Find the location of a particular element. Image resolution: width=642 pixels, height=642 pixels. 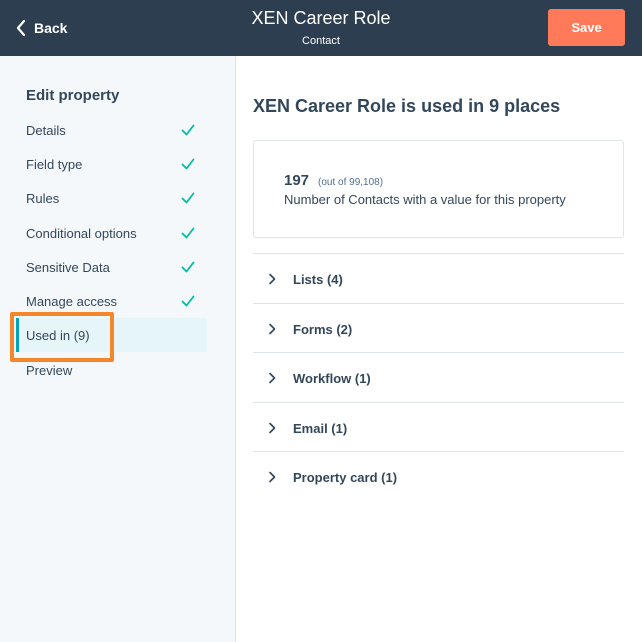

section-email: Email (1) is located at coordinates (438, 427).